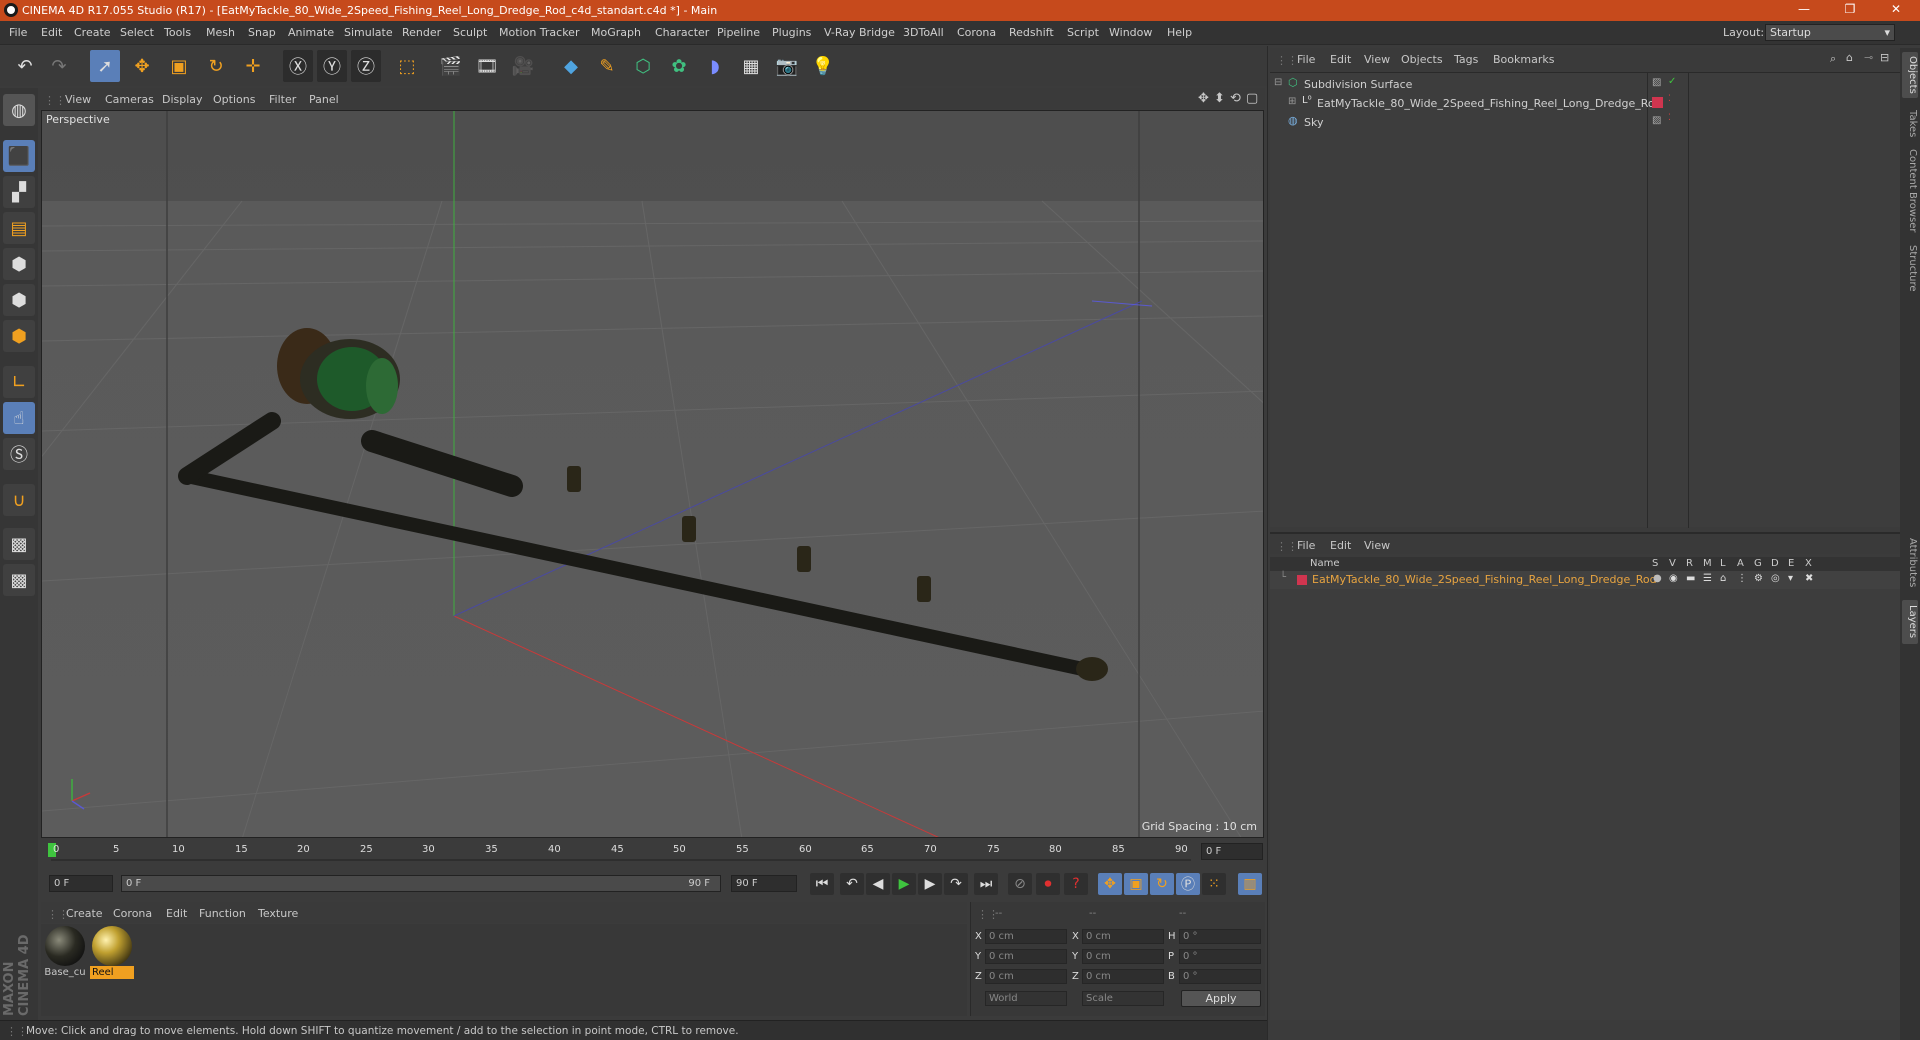 Image resolution: width=1920 pixels, height=1040 pixels. What do you see at coordinates (738, 32) in the screenshot?
I see `menu-pipeline: Pipeline` at bounding box center [738, 32].